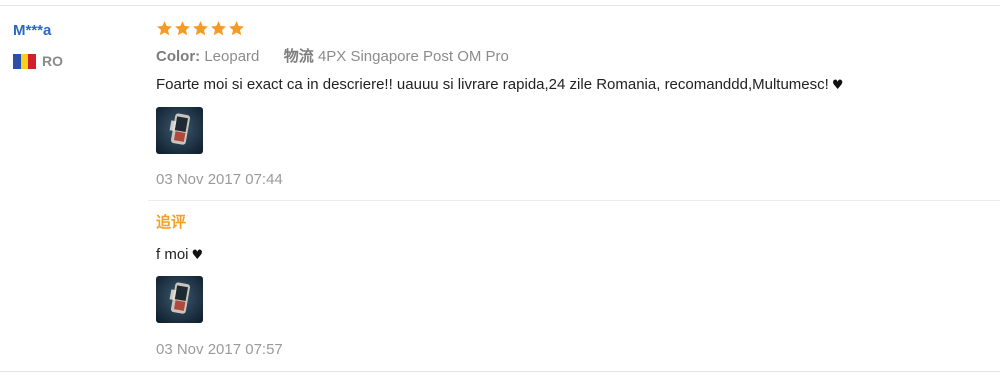 Image resolution: width=1000 pixels, height=375 pixels. Describe the element at coordinates (298, 56) in the screenshot. I see `logistics-label: 物流` at that location.